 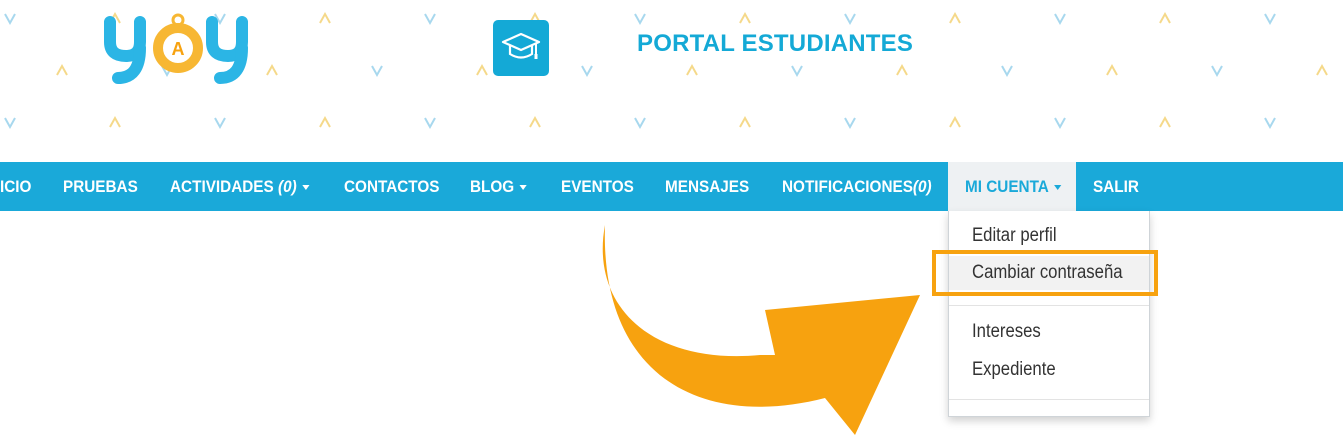 What do you see at coordinates (391, 186) in the screenshot?
I see `nav-item-contactos: CONTACTOS` at bounding box center [391, 186].